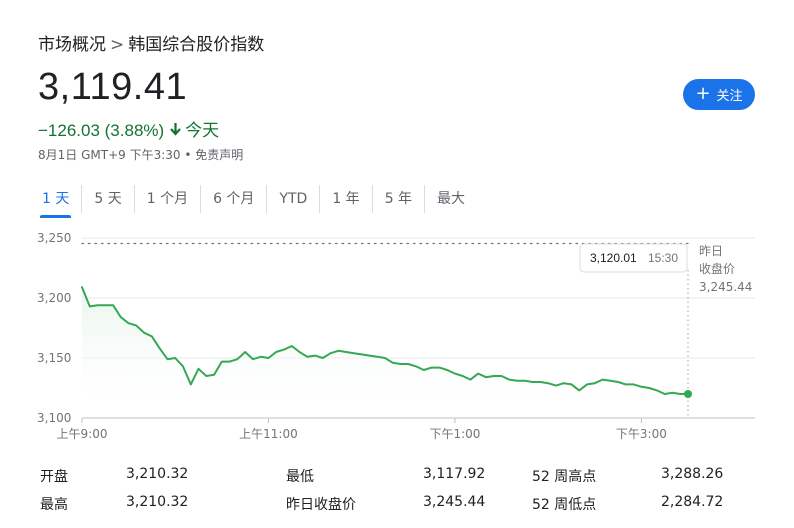 The height and width of the screenshot is (528, 794). Describe the element at coordinates (663, 258) in the screenshot. I see `tooltip-time: 15:30` at that location.